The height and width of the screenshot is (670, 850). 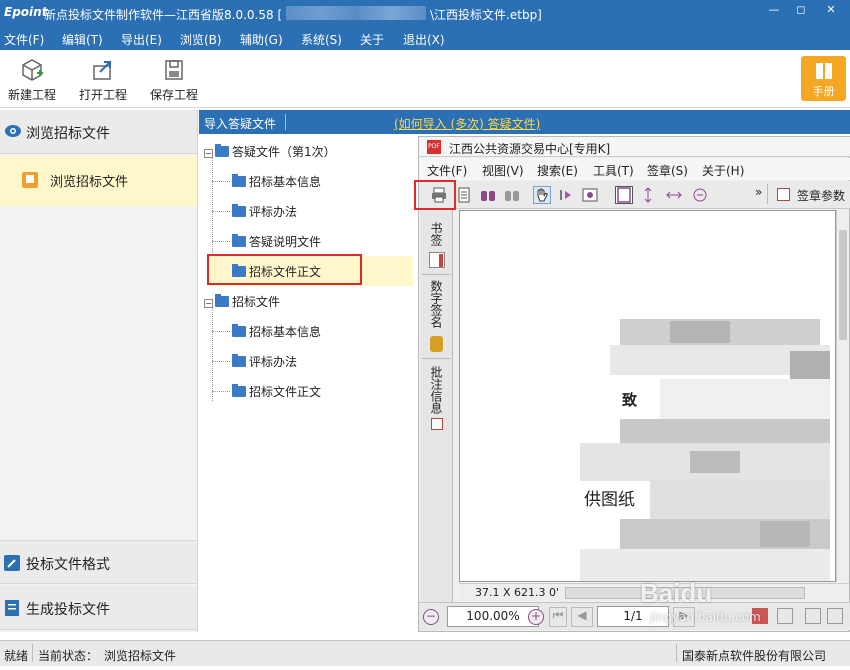 I want to click on import-header-bar: 导入答疑文件 (如何导入 (多次) 答疑文件), so click(x=524, y=122).